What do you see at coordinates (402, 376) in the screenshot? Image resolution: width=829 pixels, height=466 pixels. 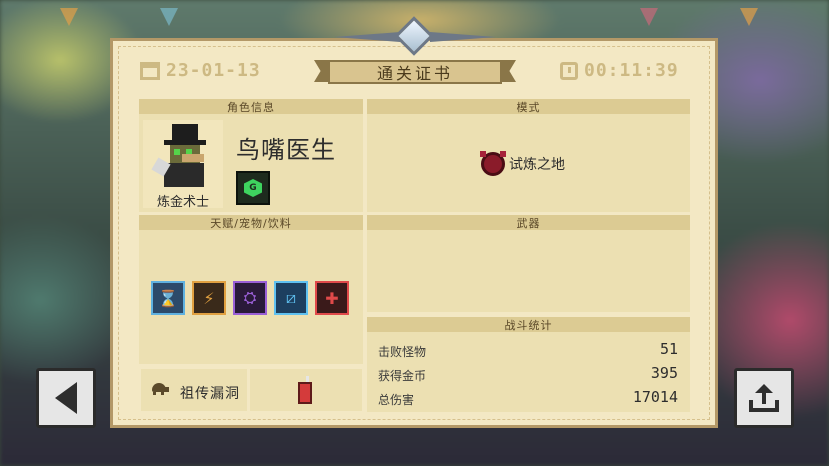 I see `stat-label: 获得金币` at bounding box center [402, 376].